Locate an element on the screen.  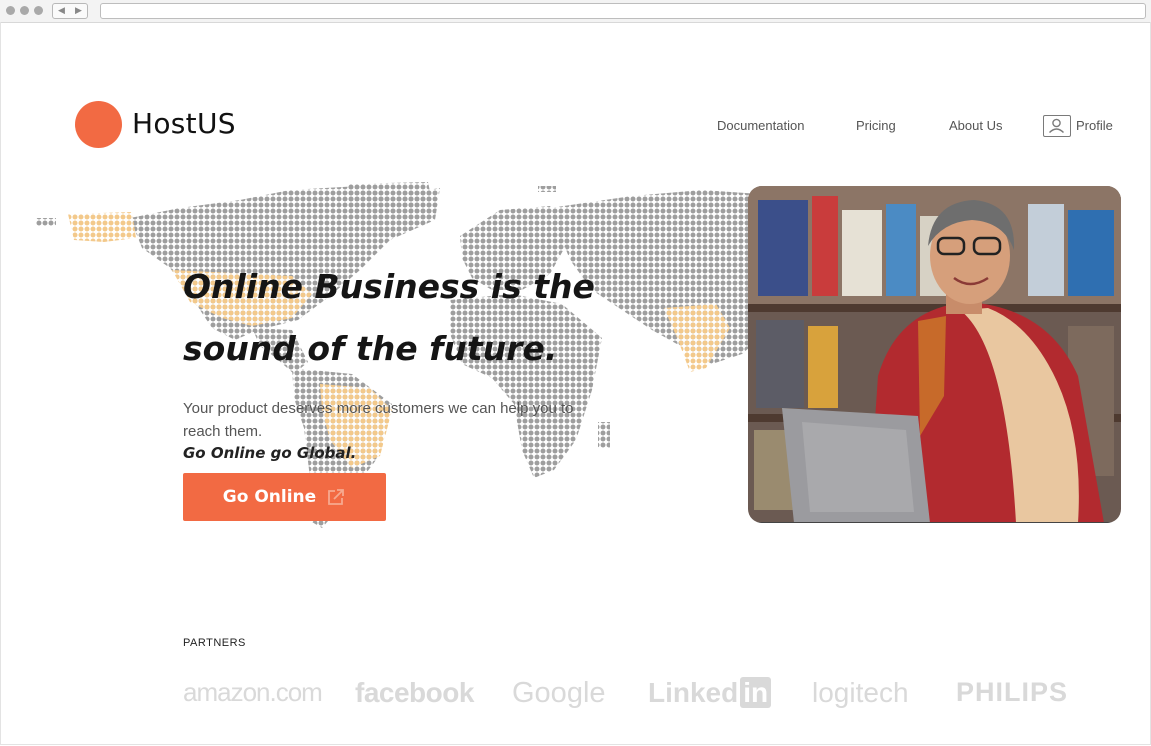
browser-nav-buttons: ◀ ▶ is located at coordinates (70, 11).